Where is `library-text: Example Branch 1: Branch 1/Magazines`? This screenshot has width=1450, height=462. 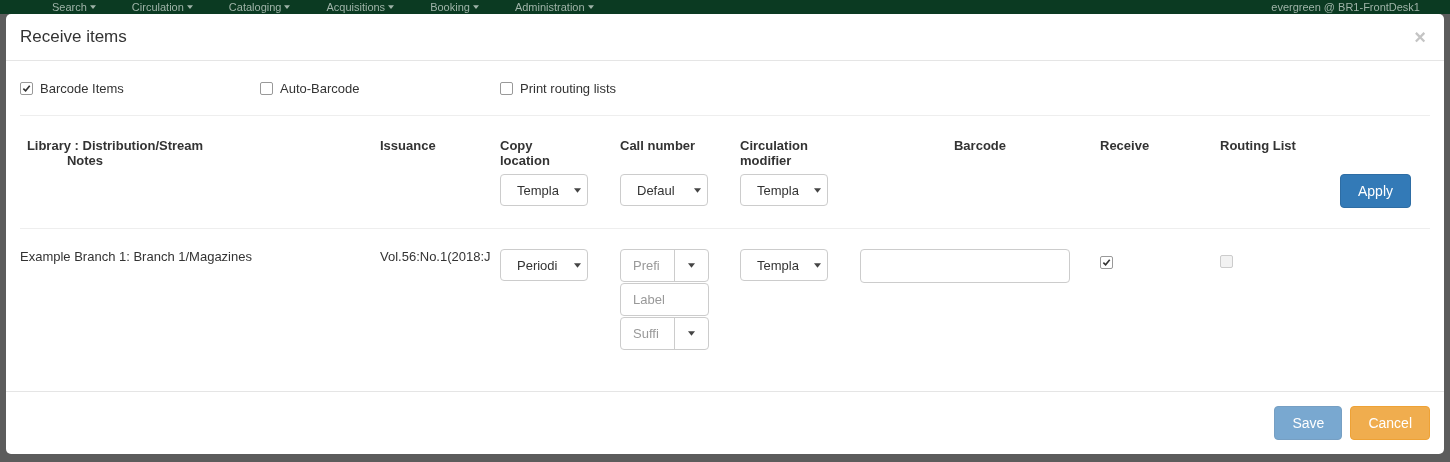
library-text: Example Branch 1: Branch 1/Magazines is located at coordinates (136, 256).